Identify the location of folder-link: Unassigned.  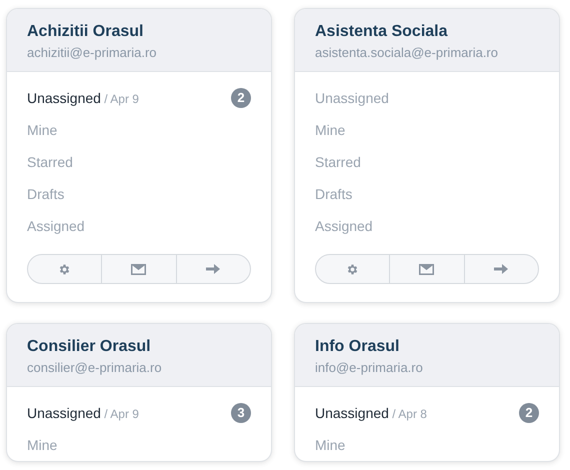
(352, 98).